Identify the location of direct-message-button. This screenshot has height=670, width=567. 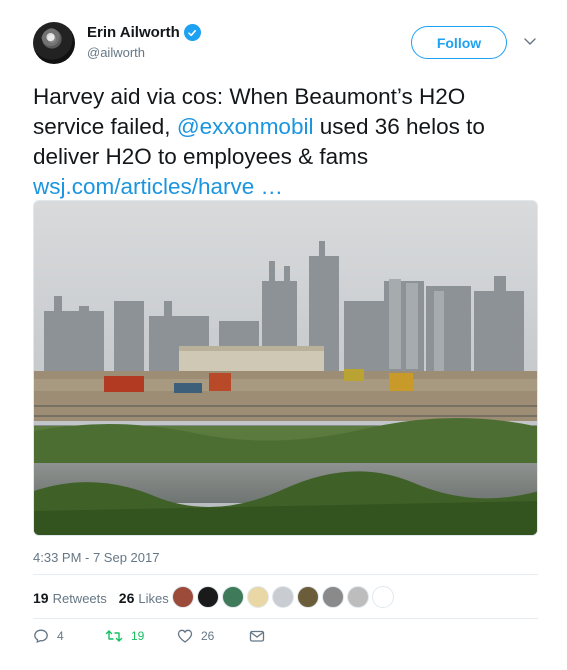
(285, 636).